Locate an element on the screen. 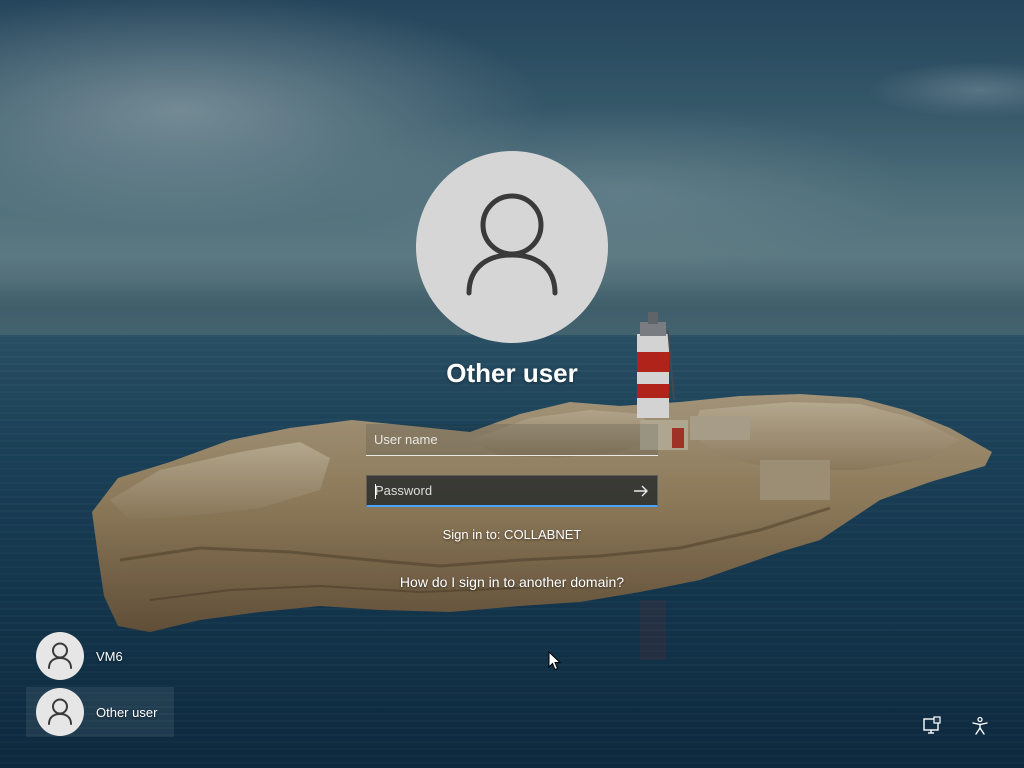 Image resolution: width=1024 pixels, height=768 pixels. user-avatar-large is located at coordinates (512, 247).